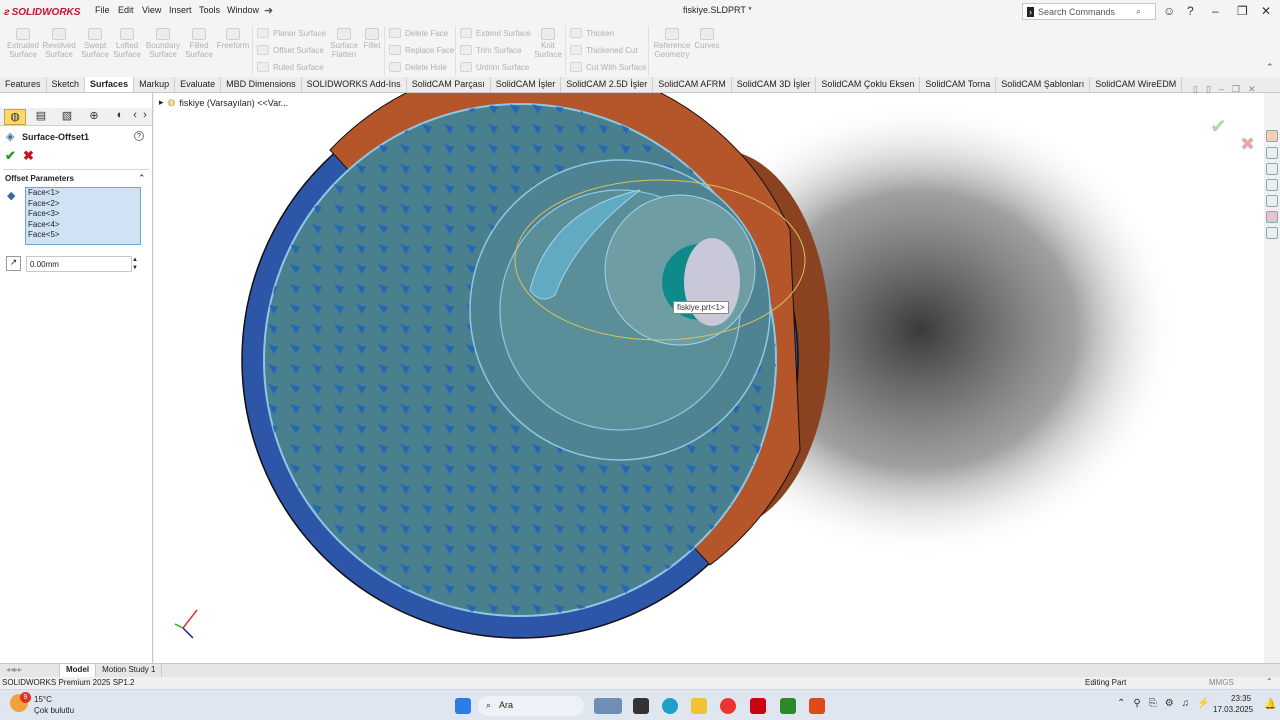 This screenshot has height=720, width=1280. Describe the element at coordinates (67, 117) in the screenshot. I see `configuration-icon: ▧` at that location.